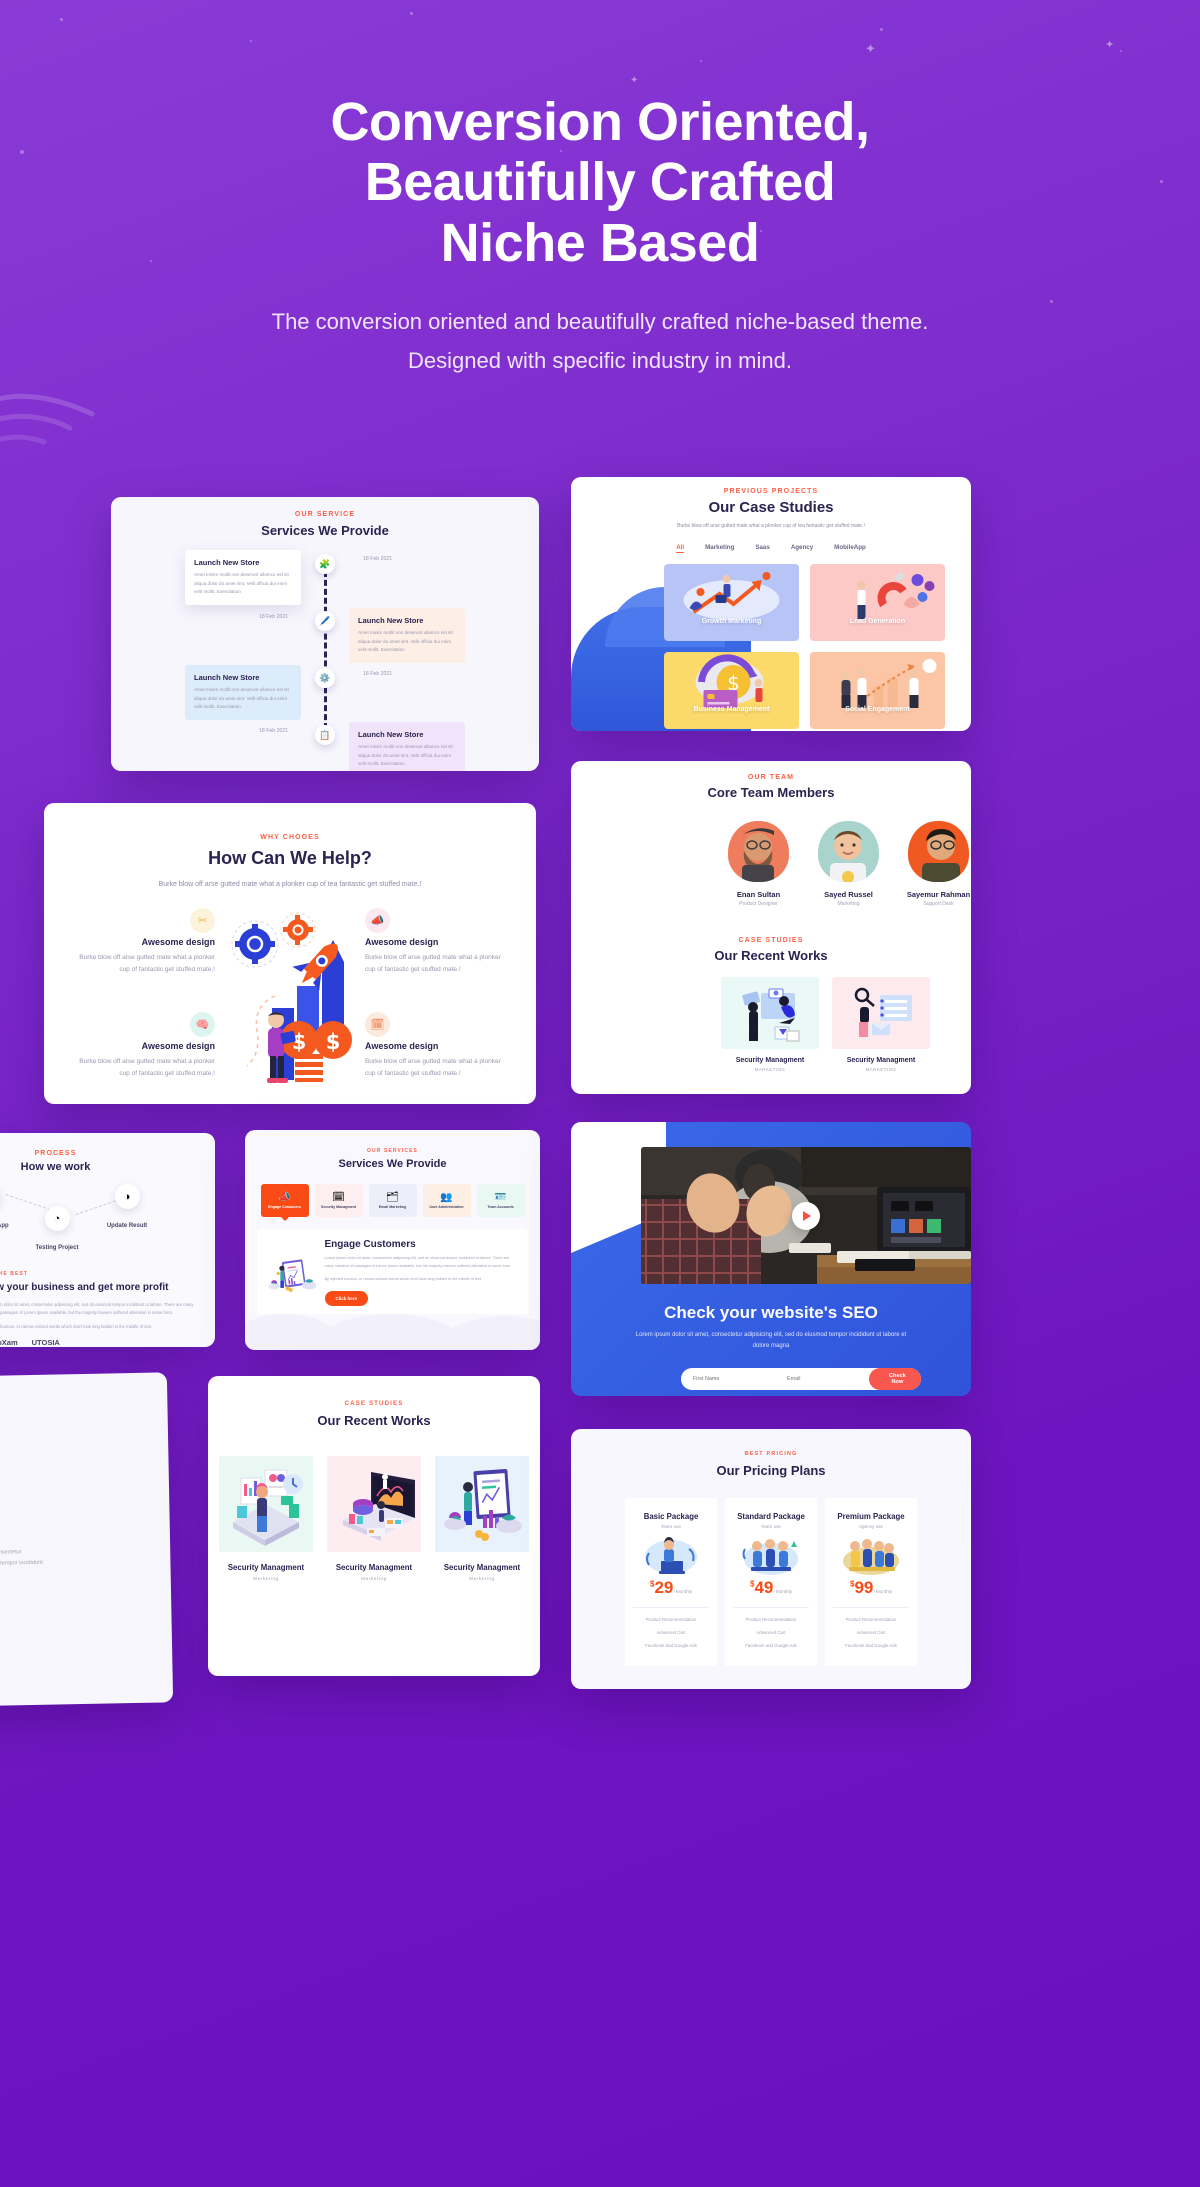 The height and width of the screenshot is (2187, 1200). I want to click on basic-plan-illustration, so click(671, 1556).